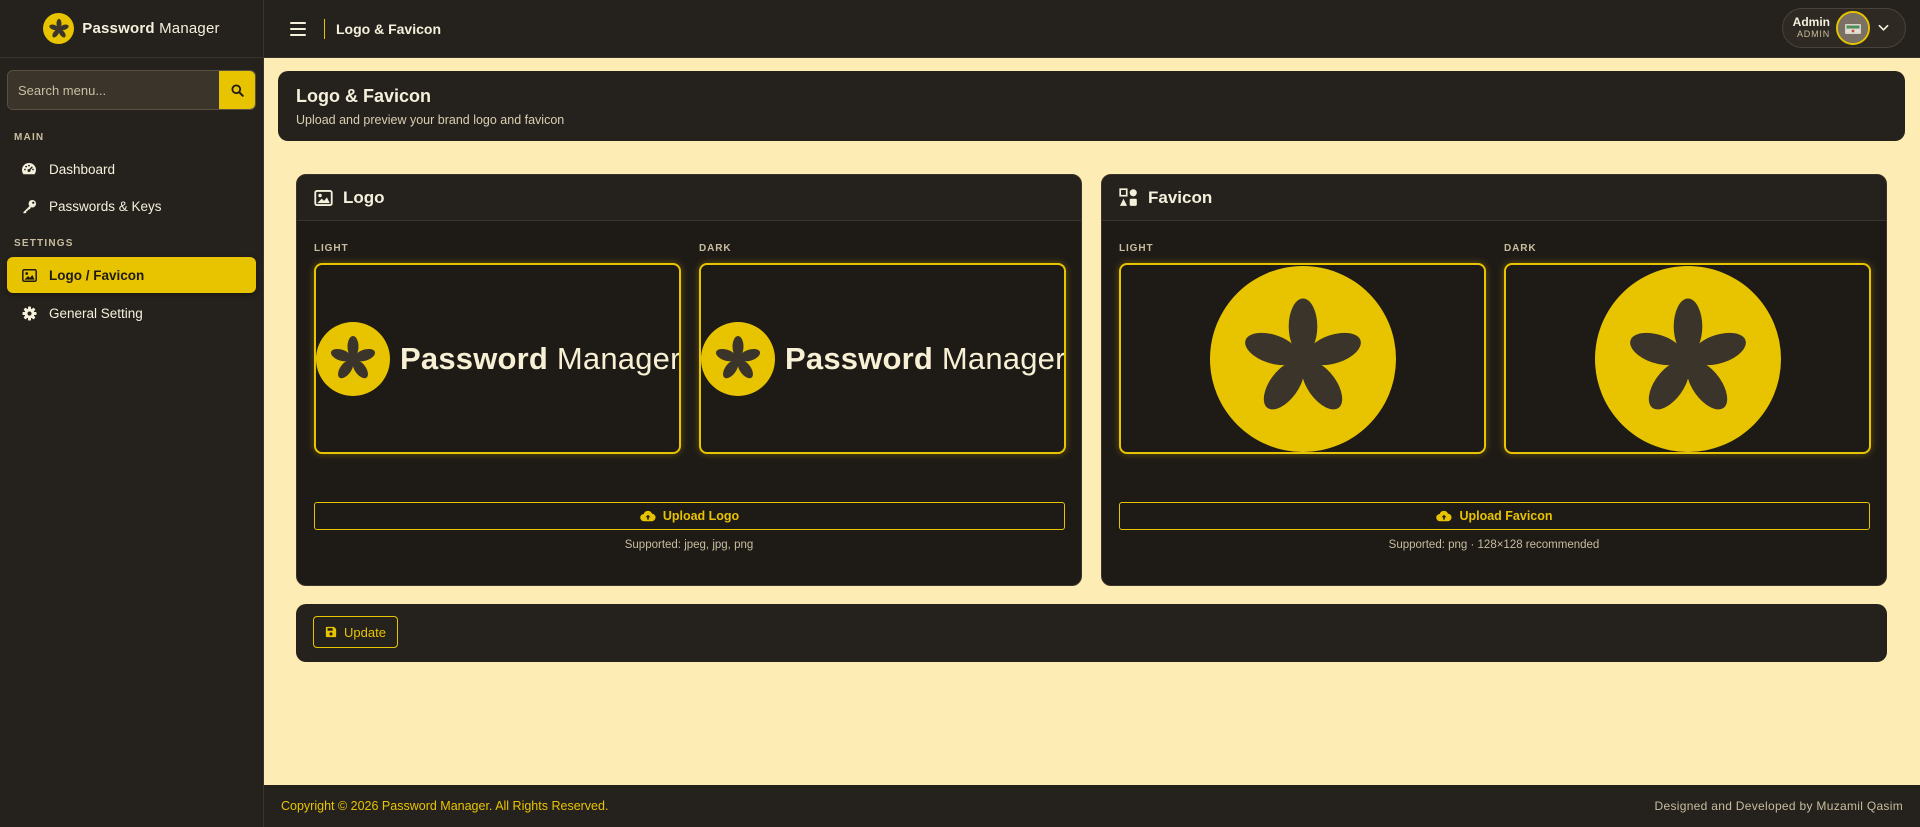  I want to click on brand-asterisk-icon, so click(59, 28).